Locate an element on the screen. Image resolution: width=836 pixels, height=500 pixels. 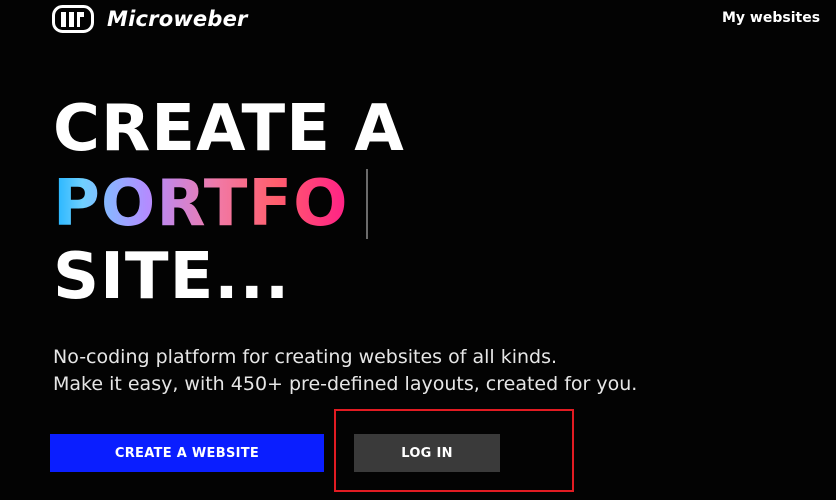
hero-heading-line2: PORTFO is located at coordinates (210, 204).